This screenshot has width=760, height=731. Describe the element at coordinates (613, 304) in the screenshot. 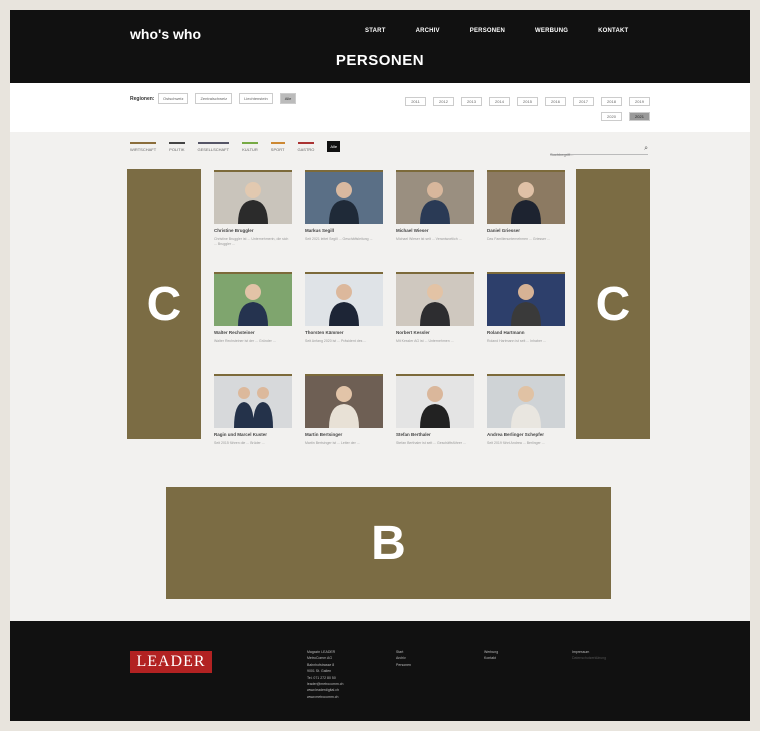

I see `ad-banner-right: C` at that location.